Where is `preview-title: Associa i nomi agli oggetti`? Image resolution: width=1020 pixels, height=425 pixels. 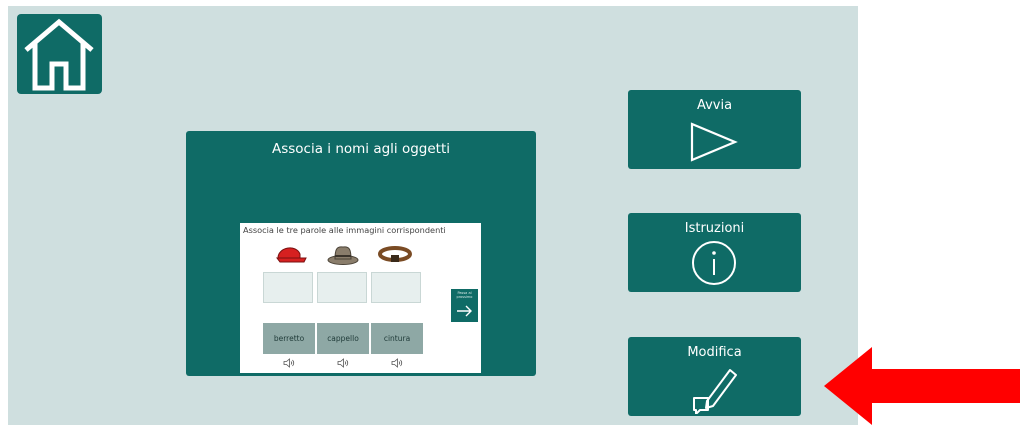
preview-title: Associa i nomi agli oggetti is located at coordinates (361, 149).